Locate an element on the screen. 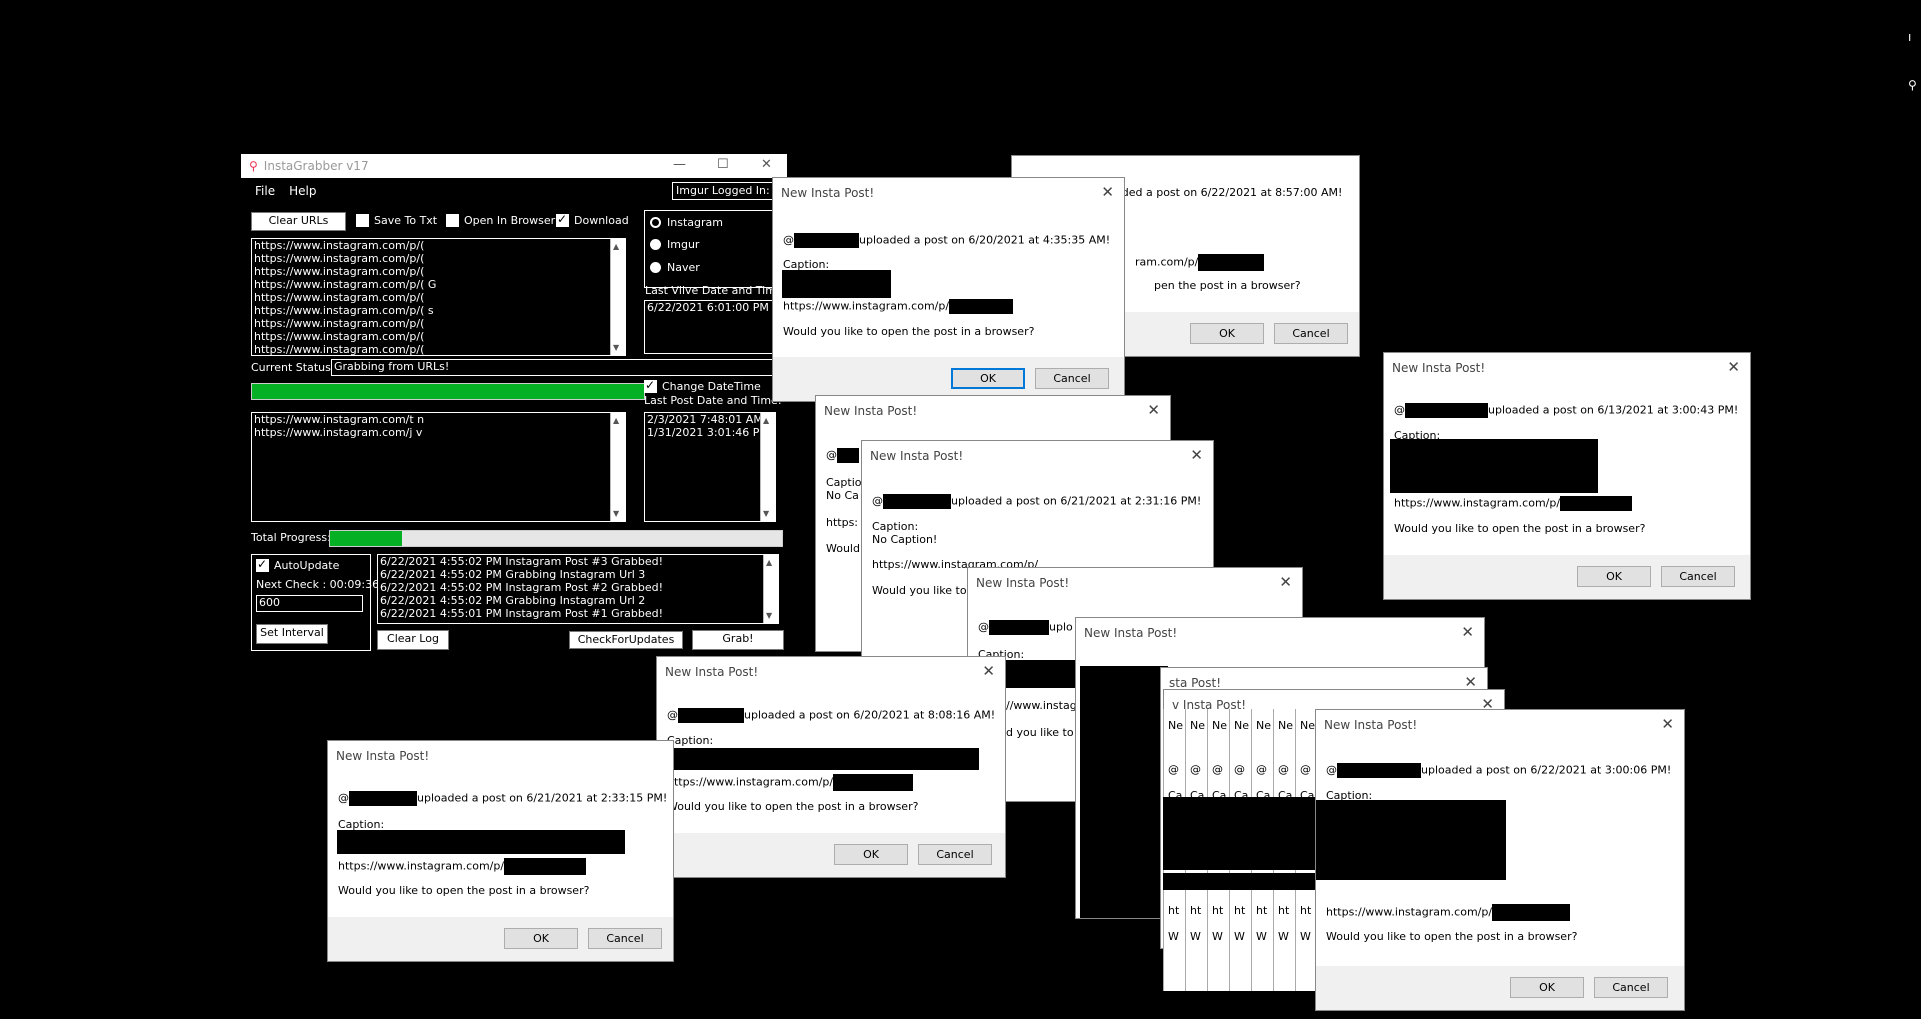 This screenshot has width=1921, height=1019. minimize-icon: — is located at coordinates (679, 164).